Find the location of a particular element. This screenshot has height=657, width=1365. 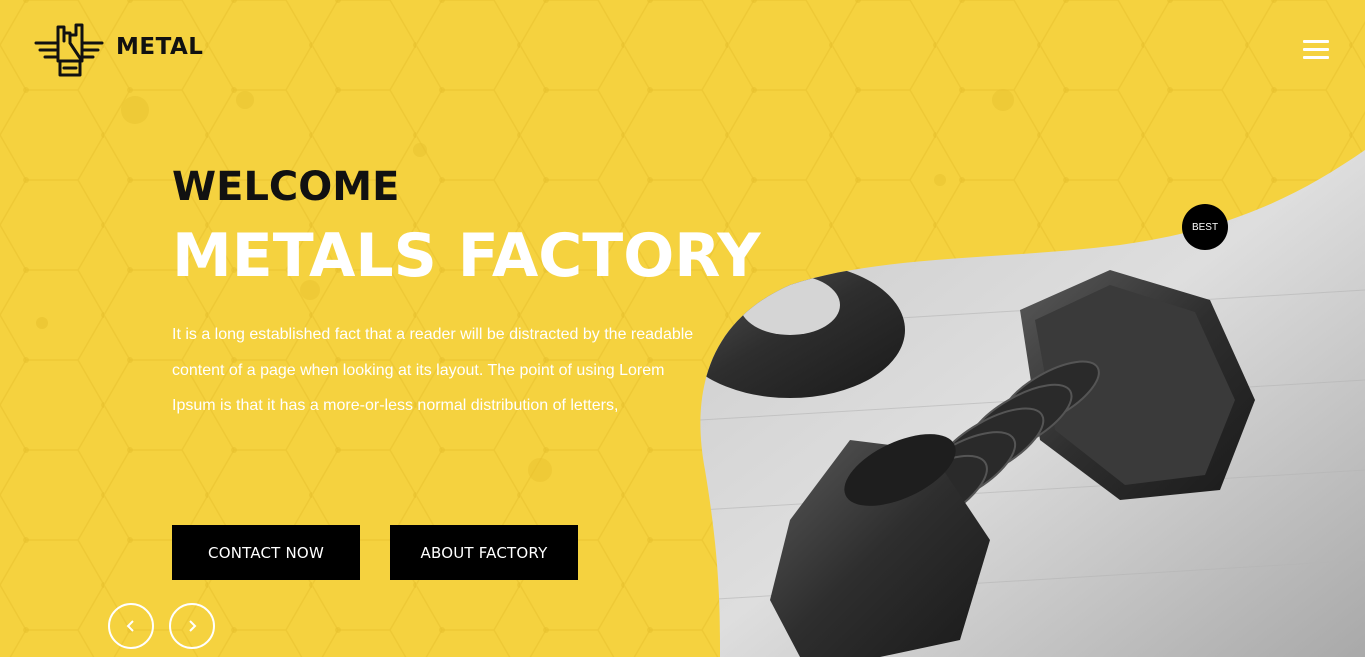

hamburger-menu-icon is located at coordinates (1316, 50).